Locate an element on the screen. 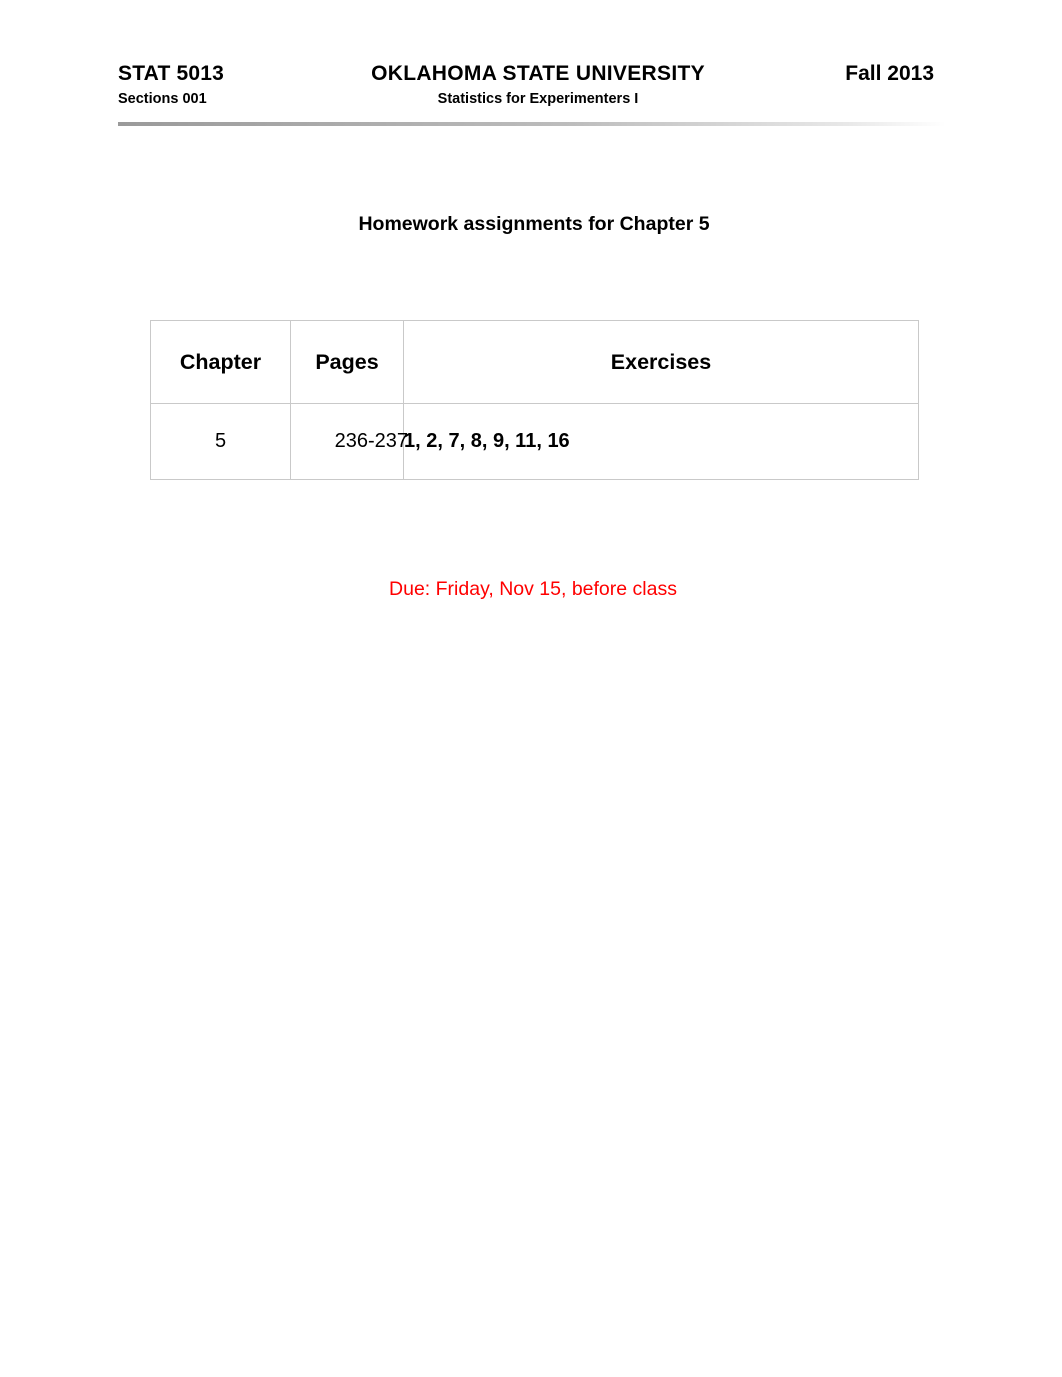 Image resolution: width=1062 pixels, height=1377 pixels. cell-chapter: 5 is located at coordinates (220, 441).